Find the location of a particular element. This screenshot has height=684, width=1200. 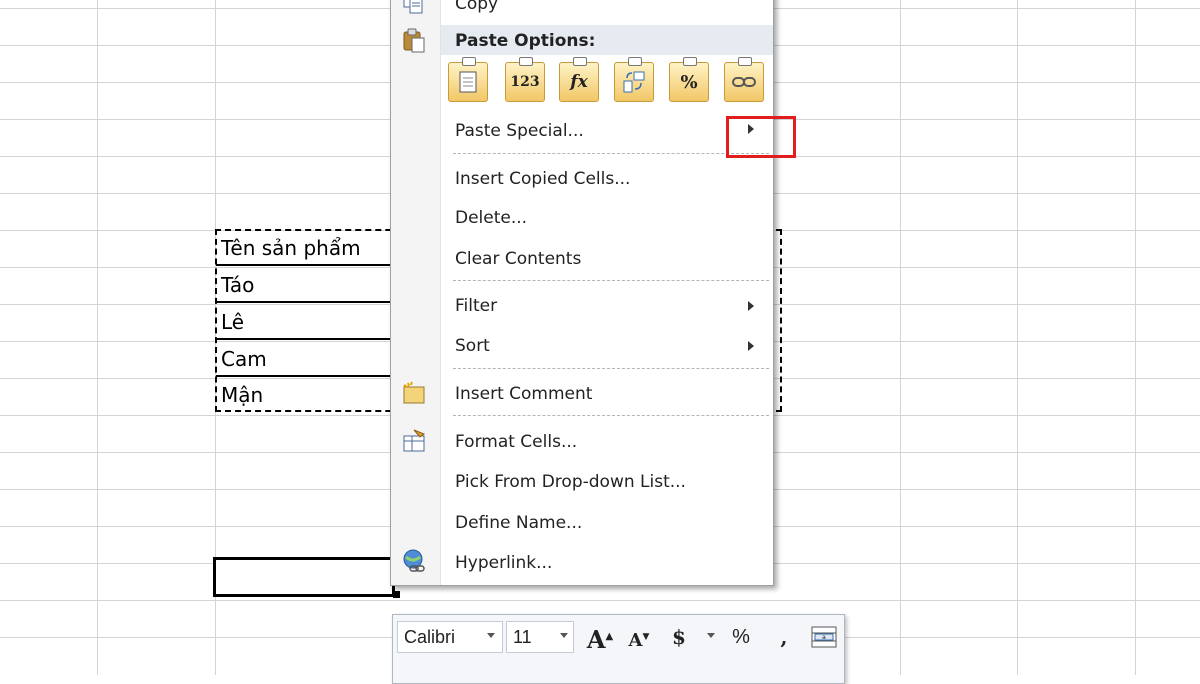

active-cell is located at coordinates (304, 577).